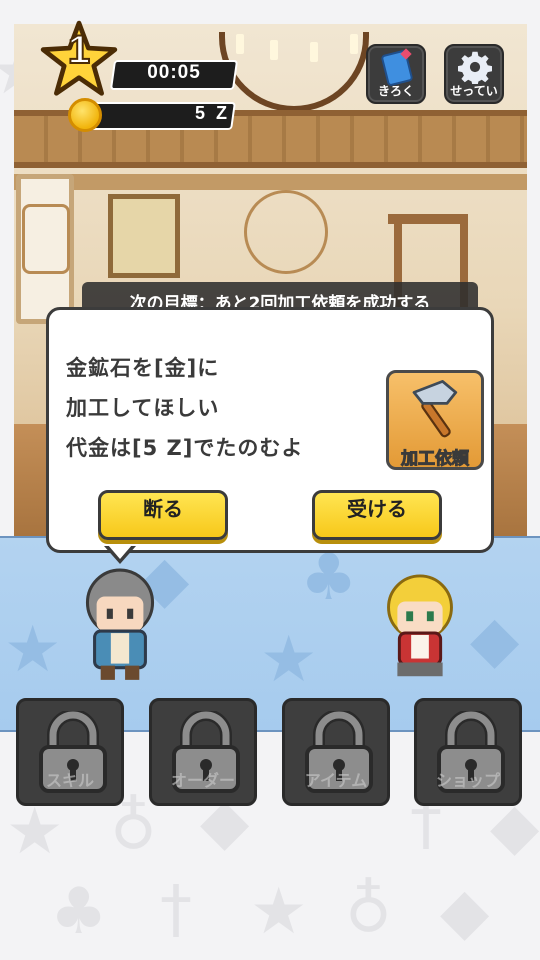 The height and width of the screenshot is (960, 540). What do you see at coordinates (467, 780) in the screenshot?
I see `tab-label: ショップ` at bounding box center [467, 780].